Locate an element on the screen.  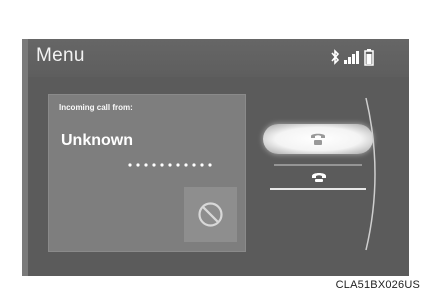
signal-strength-icon is located at coordinates (351, 57).